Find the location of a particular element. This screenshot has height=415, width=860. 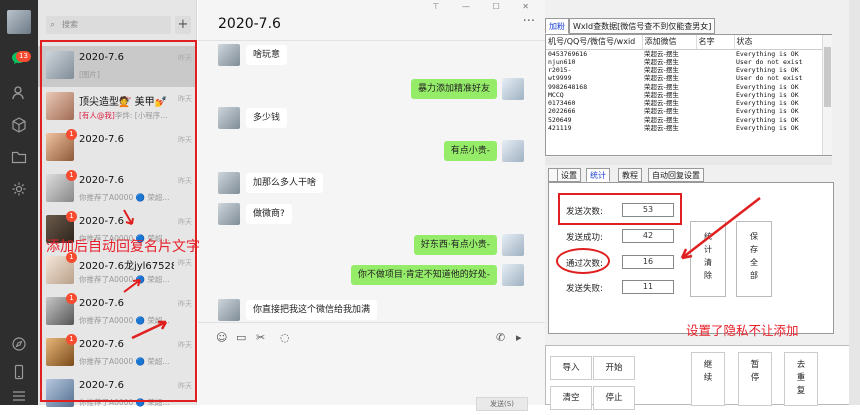

message-bubble: 你不做项目·肯定不知道他的好处- is located at coordinates (423, 275).